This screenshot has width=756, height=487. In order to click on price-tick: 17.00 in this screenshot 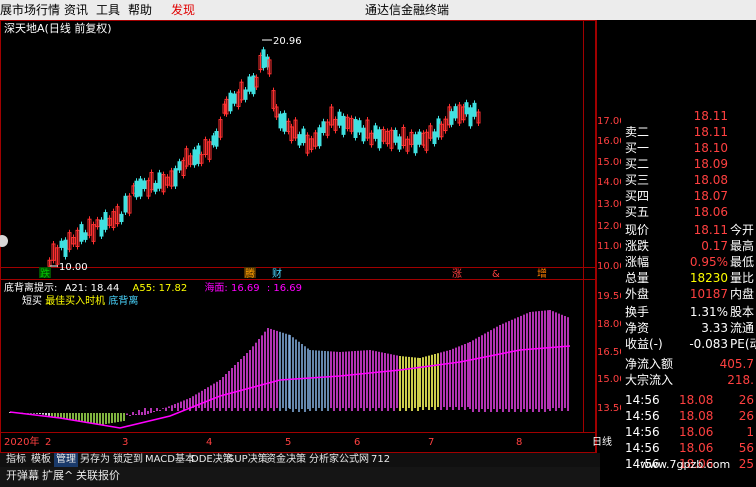, I will do `click(609, 121)`.